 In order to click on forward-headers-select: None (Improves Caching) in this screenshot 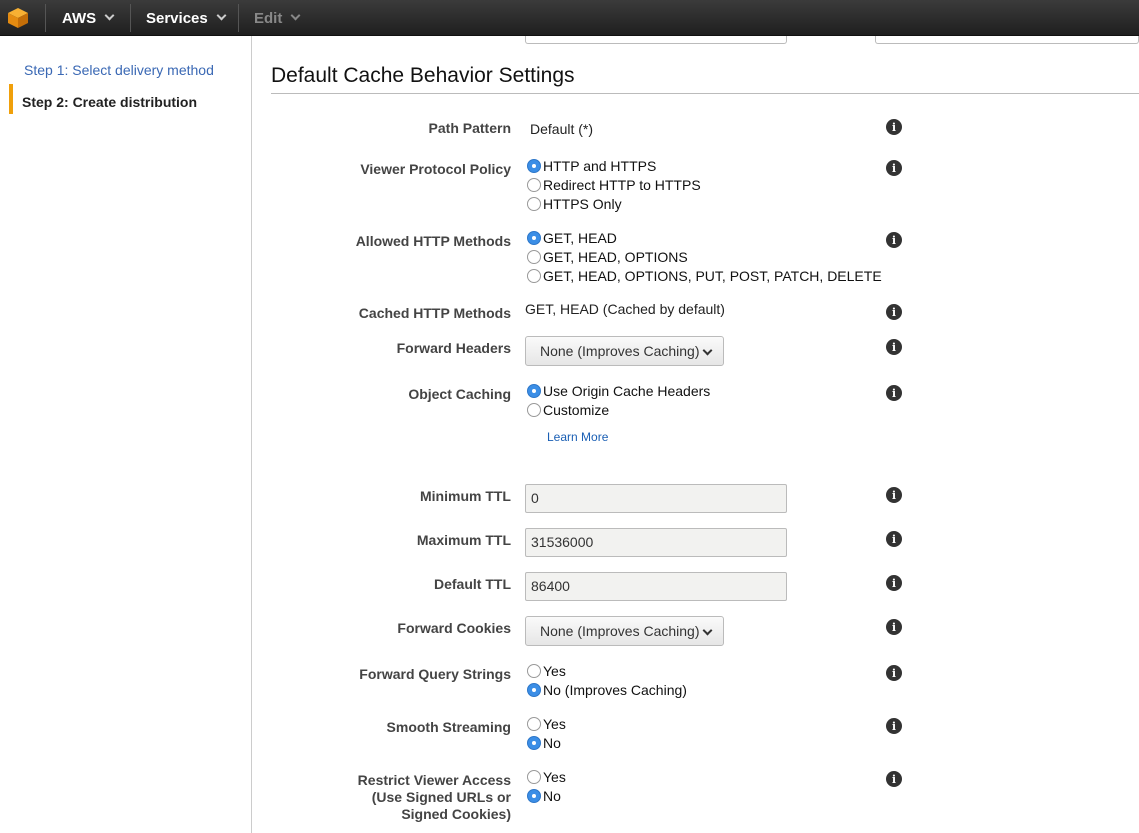, I will do `click(624, 351)`.